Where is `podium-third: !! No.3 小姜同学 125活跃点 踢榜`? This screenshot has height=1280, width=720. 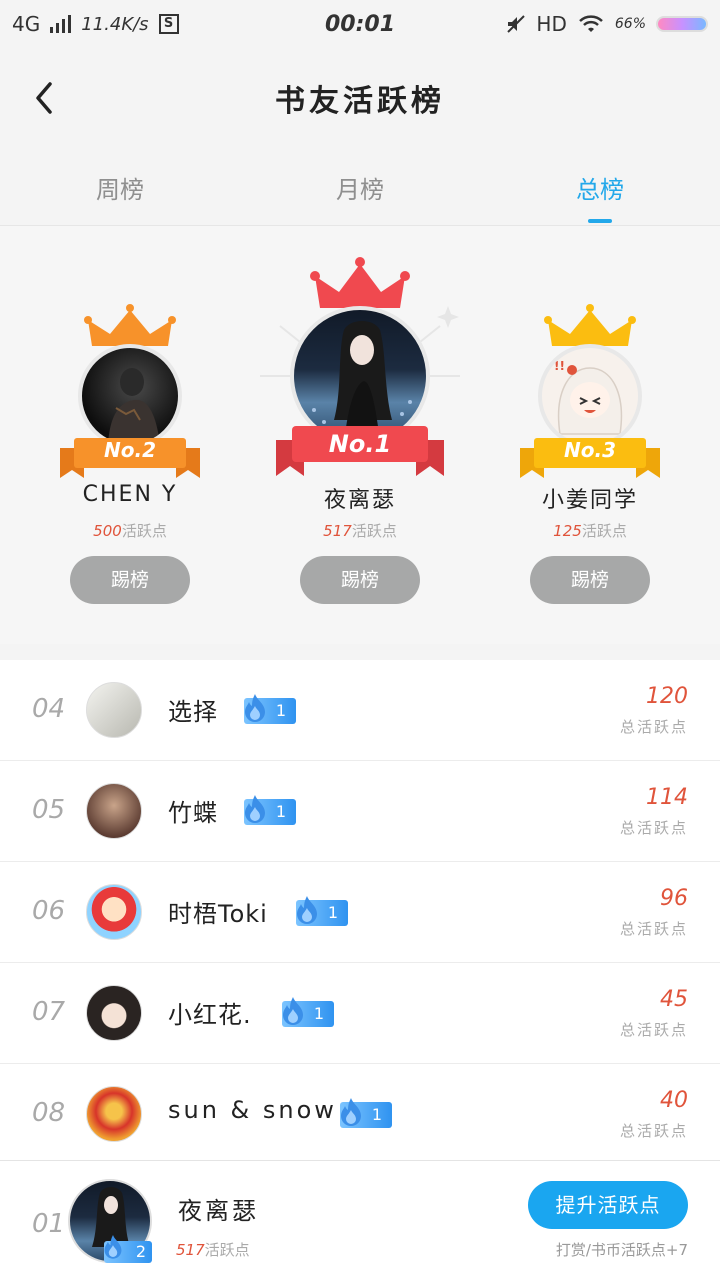
podium-third: !! No.3 小姜同学 125活跃点 踢榜 is located at coordinates (590, 435).